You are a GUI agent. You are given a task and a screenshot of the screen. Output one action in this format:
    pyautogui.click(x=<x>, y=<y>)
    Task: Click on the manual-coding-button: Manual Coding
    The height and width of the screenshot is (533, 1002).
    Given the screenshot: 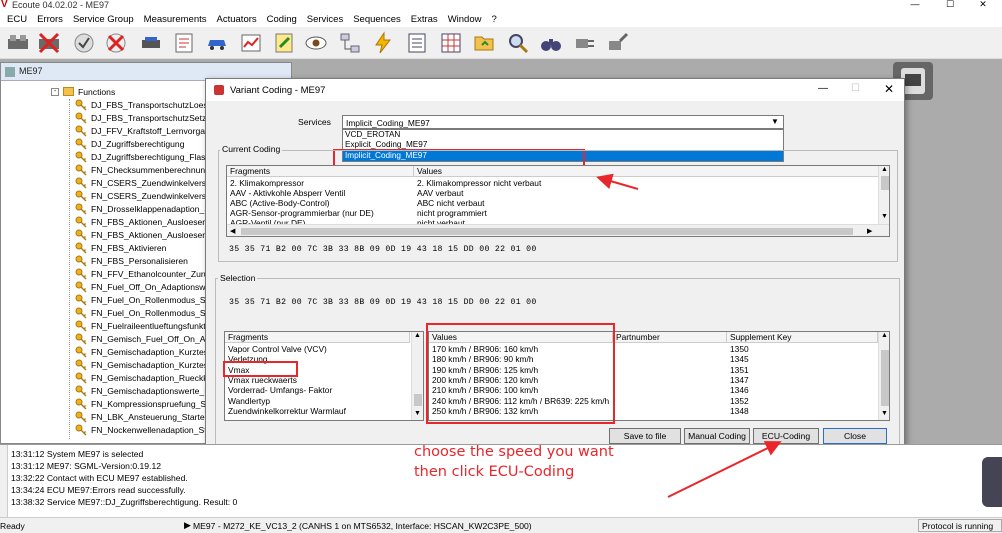 What is the action you would take?
    pyautogui.click(x=717, y=436)
    